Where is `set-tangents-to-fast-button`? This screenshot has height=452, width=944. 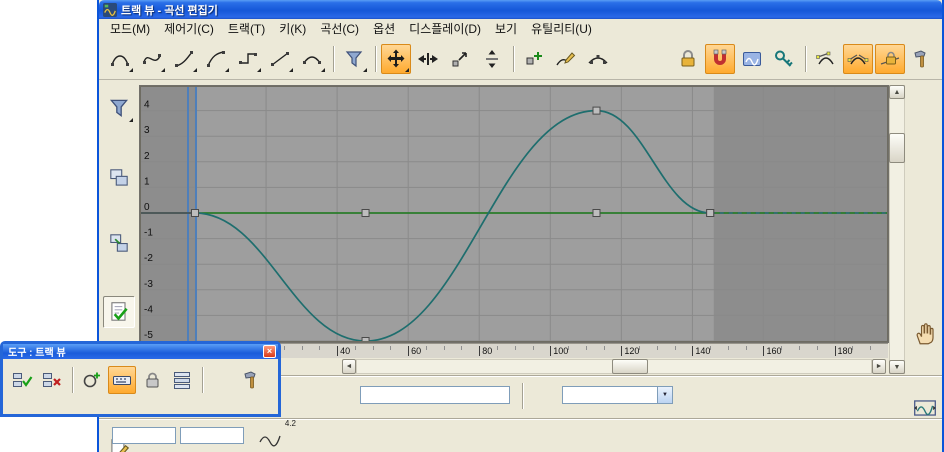
set-tangents-to-fast-button is located at coordinates (184, 59).